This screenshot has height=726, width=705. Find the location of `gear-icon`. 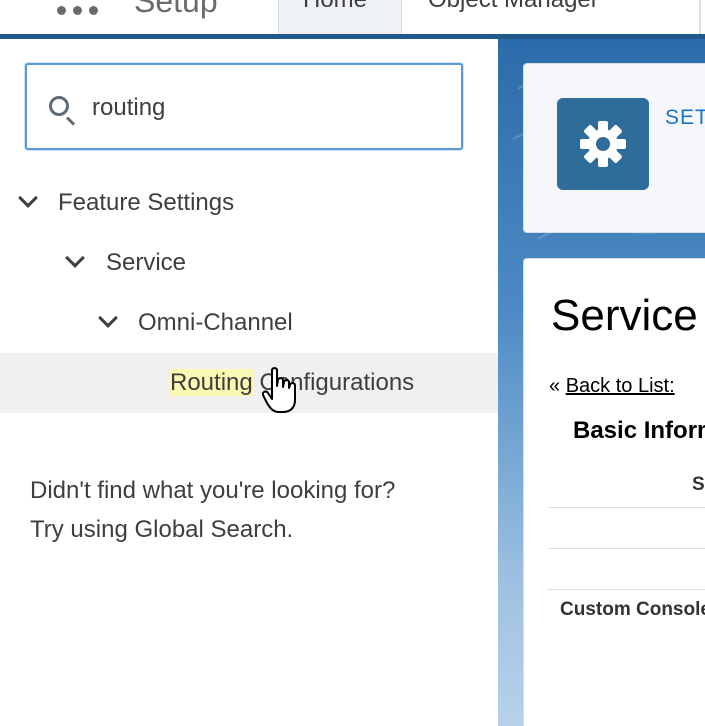

gear-icon is located at coordinates (603, 144).